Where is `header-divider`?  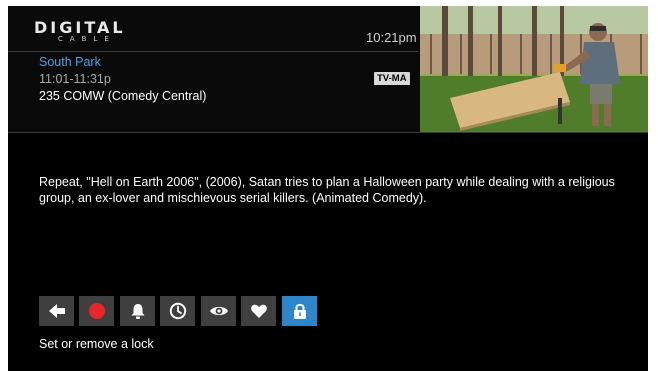
header-divider is located at coordinates (213, 51).